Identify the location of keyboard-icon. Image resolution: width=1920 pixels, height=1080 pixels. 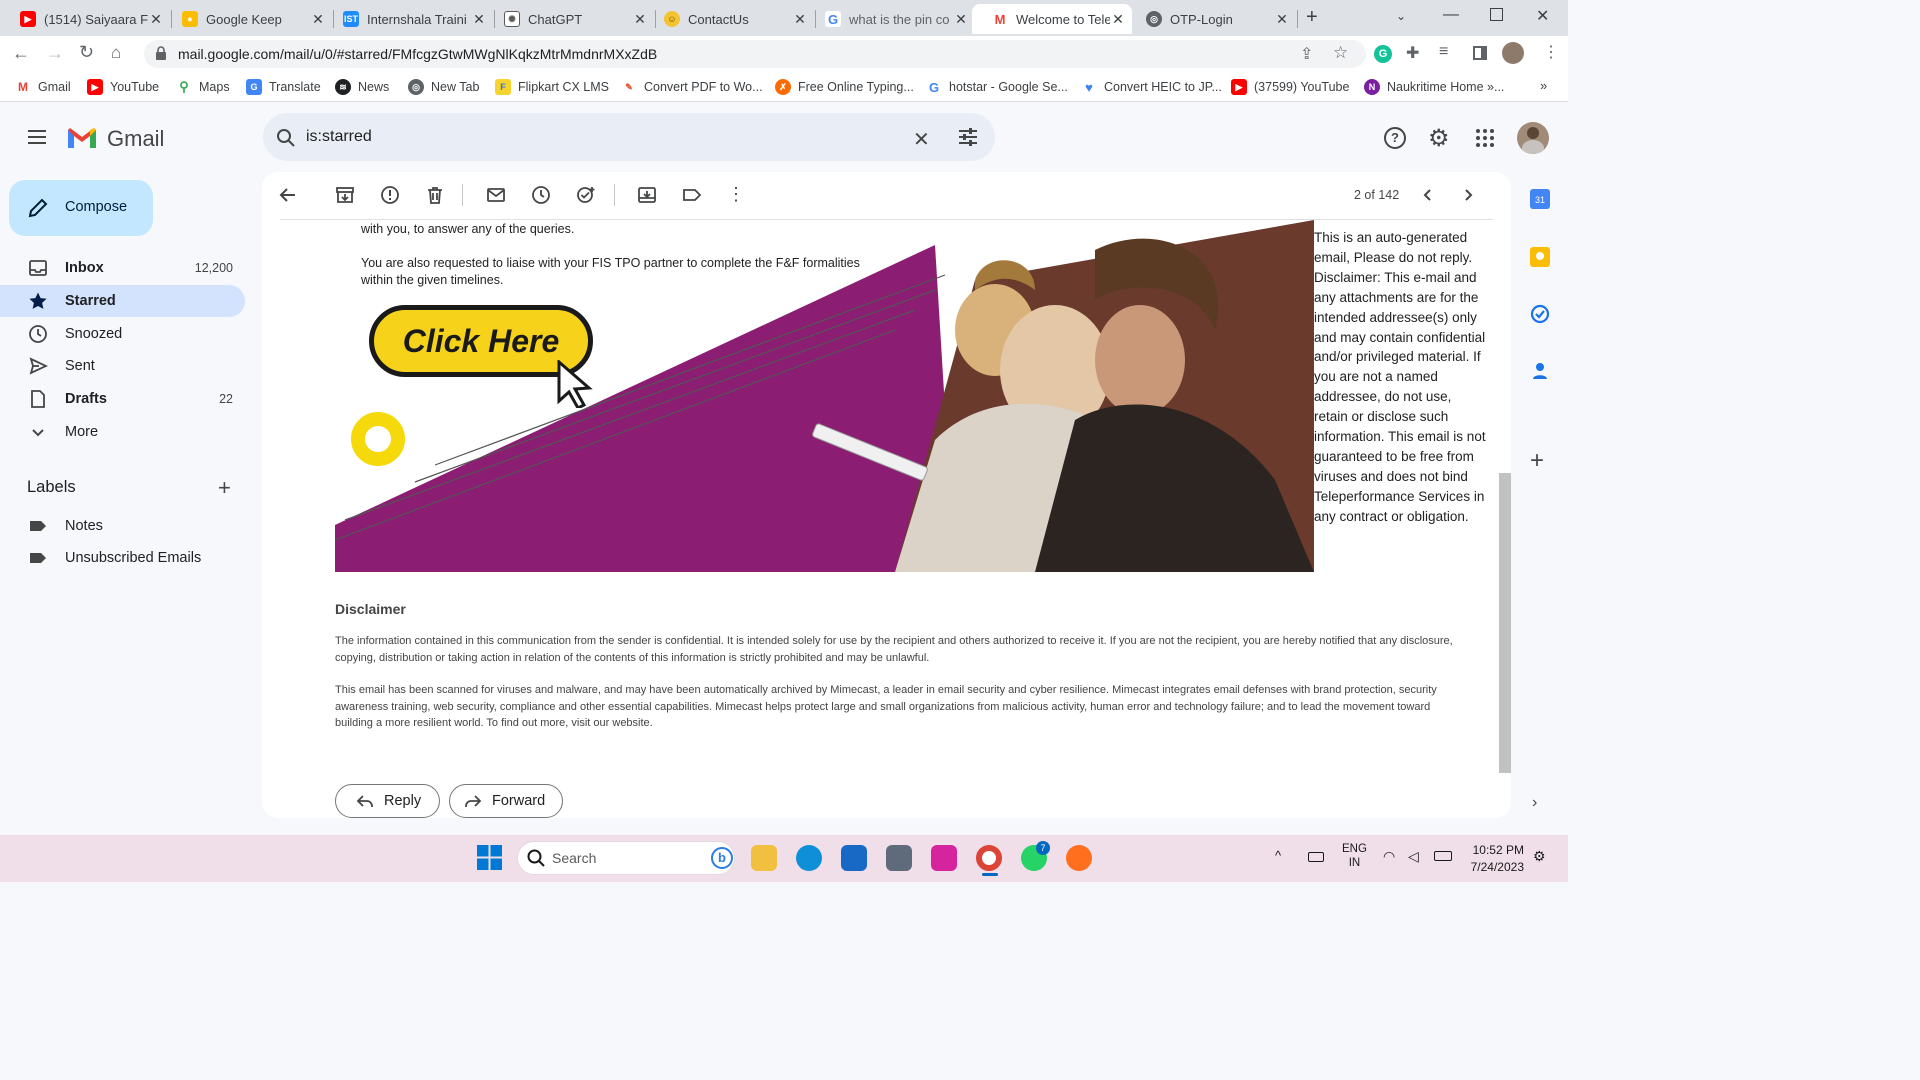
(1316, 857).